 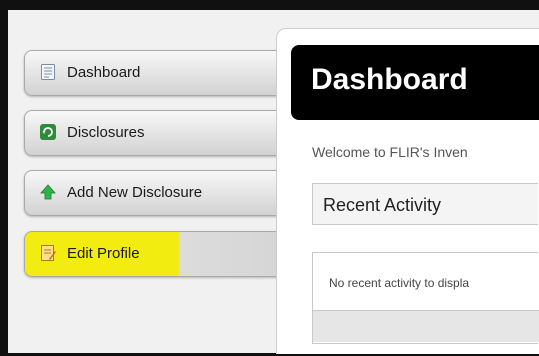 I want to click on page-header: Dashboard, so click(x=415, y=82).